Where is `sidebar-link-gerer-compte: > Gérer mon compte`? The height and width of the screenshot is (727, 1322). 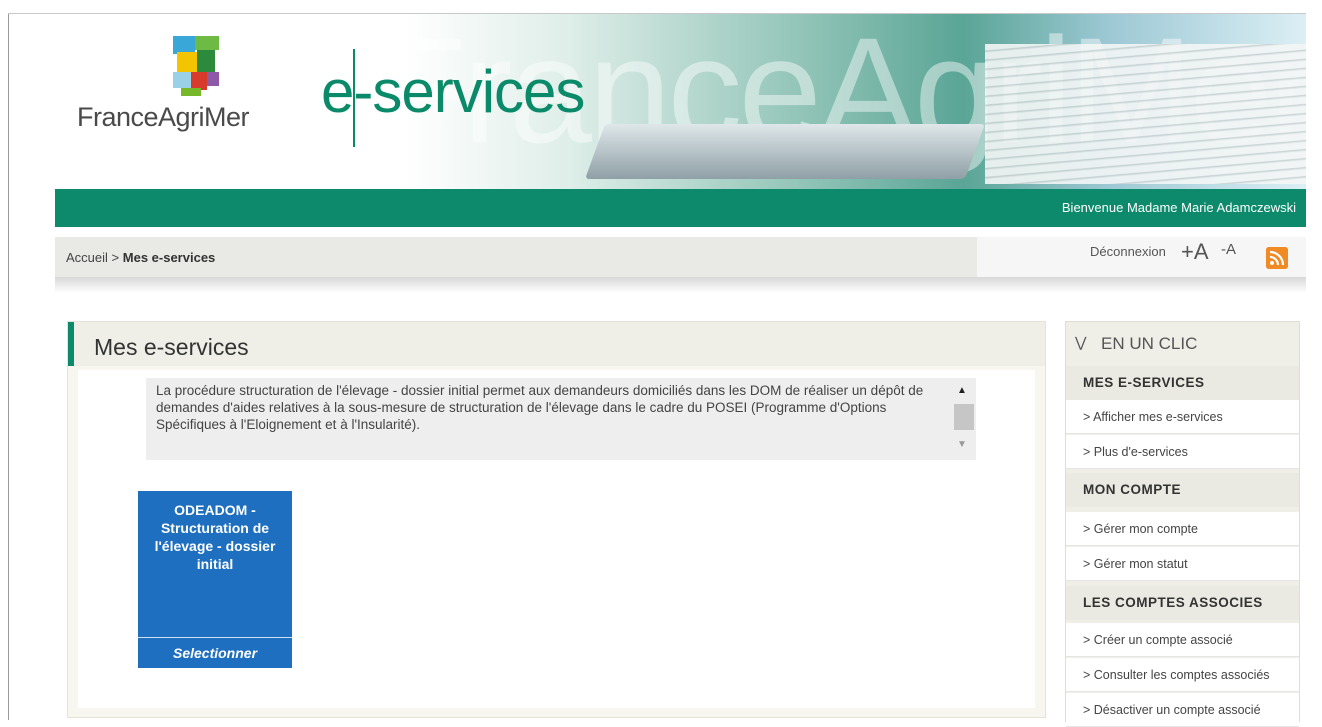 sidebar-link-gerer-compte: > Gérer mon compte is located at coordinates (1182, 529).